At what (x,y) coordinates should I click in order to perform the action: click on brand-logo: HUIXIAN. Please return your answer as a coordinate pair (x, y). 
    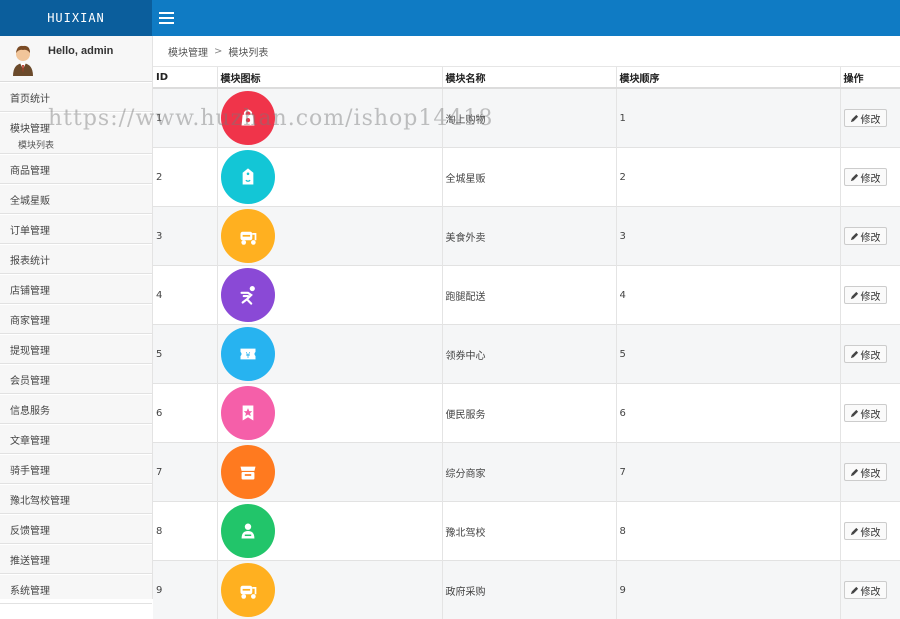
    Looking at the image, I should click on (76, 18).